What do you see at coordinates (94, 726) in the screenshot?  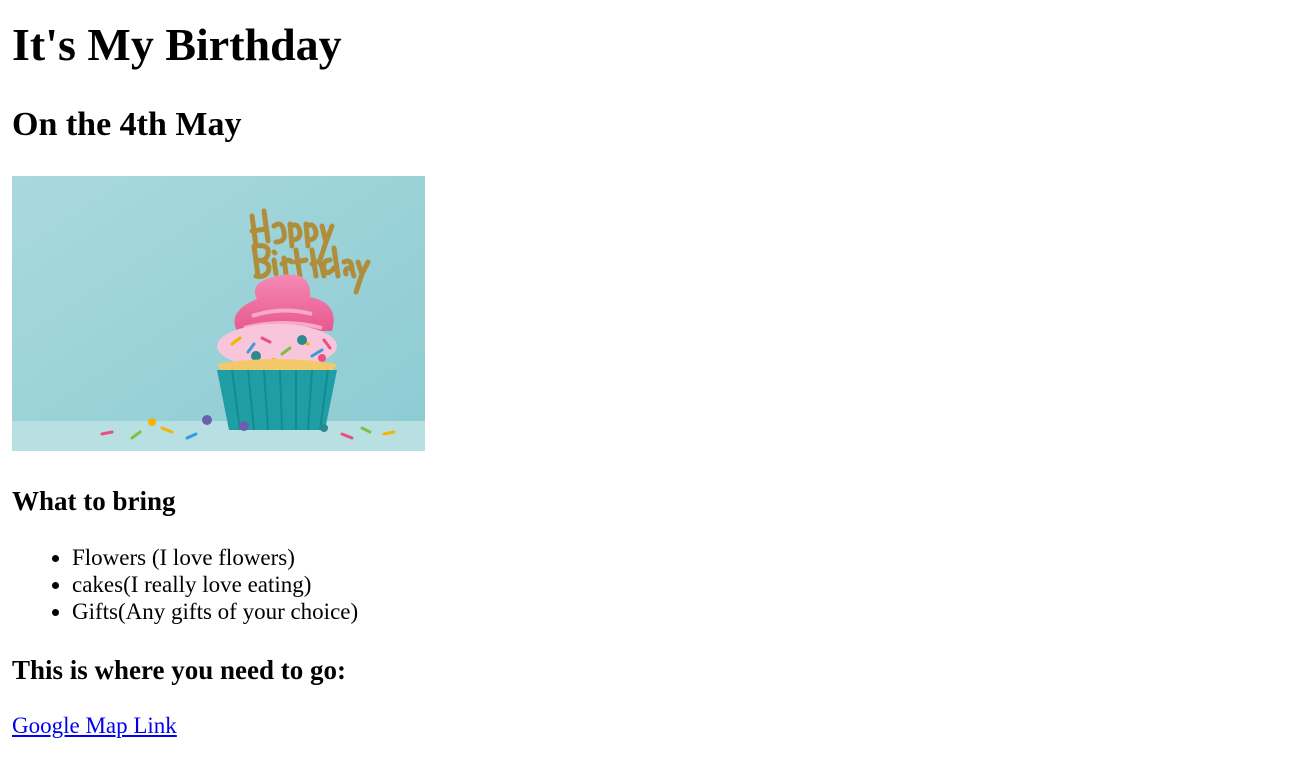 I see `google-map-link: Google Map Link` at bounding box center [94, 726].